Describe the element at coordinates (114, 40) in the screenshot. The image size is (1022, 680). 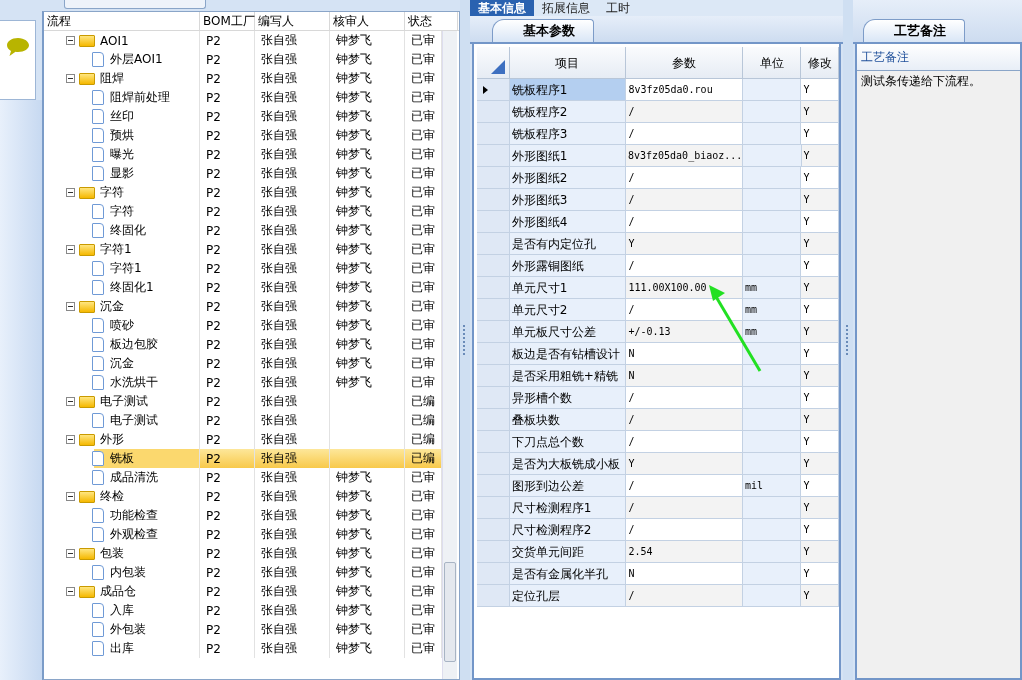
I see `tree-node-label: AOI1` at that location.